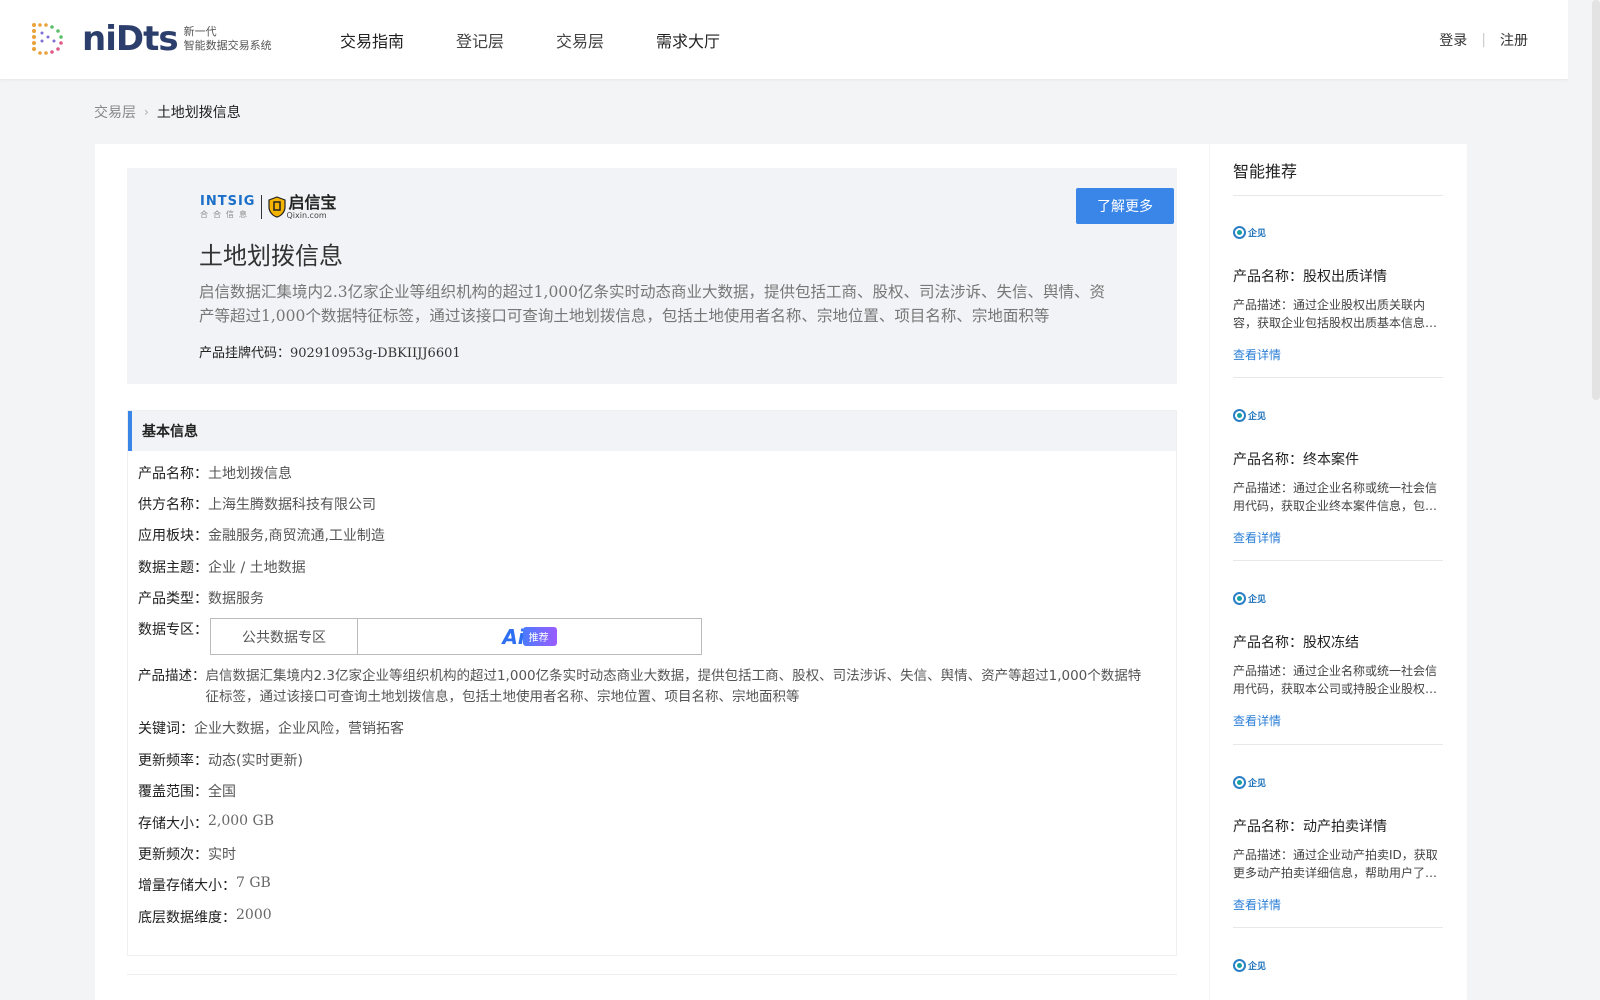 This screenshot has width=1600, height=1000. I want to click on logo-dots-icon, so click(47, 39).